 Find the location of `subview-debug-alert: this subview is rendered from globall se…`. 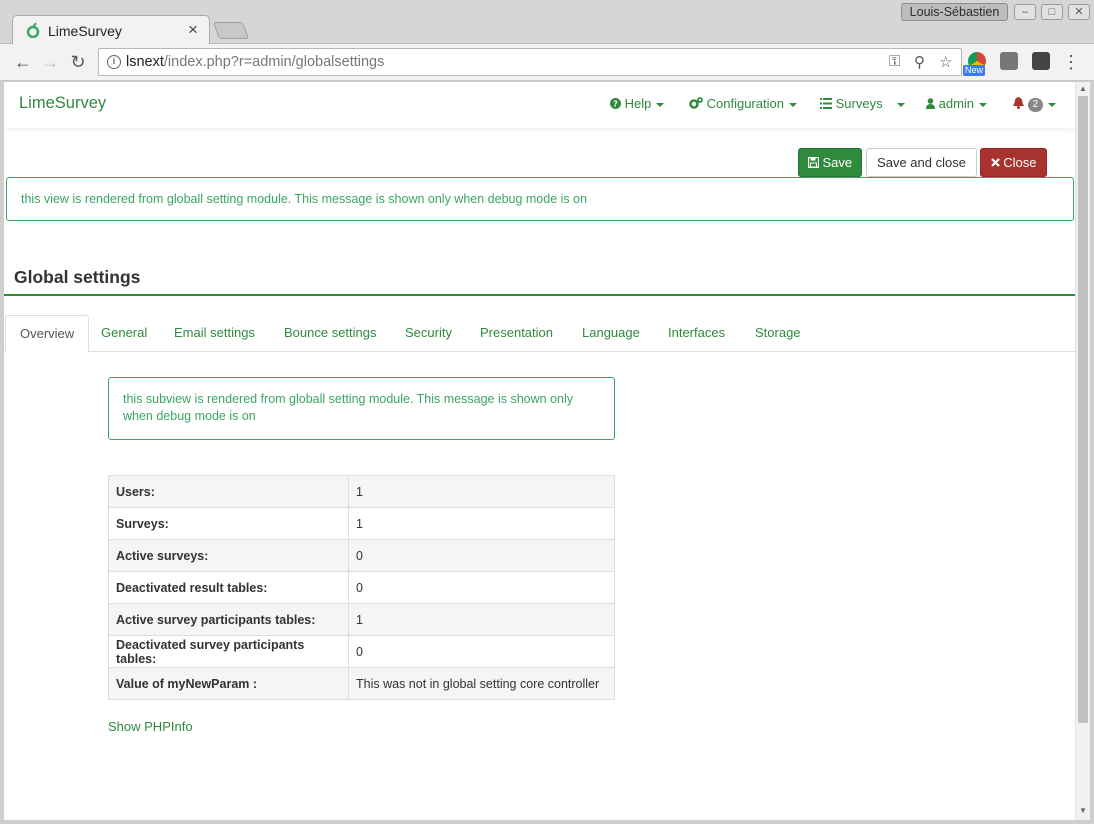

subview-debug-alert: this subview is rendered from globall se… is located at coordinates (361, 408).